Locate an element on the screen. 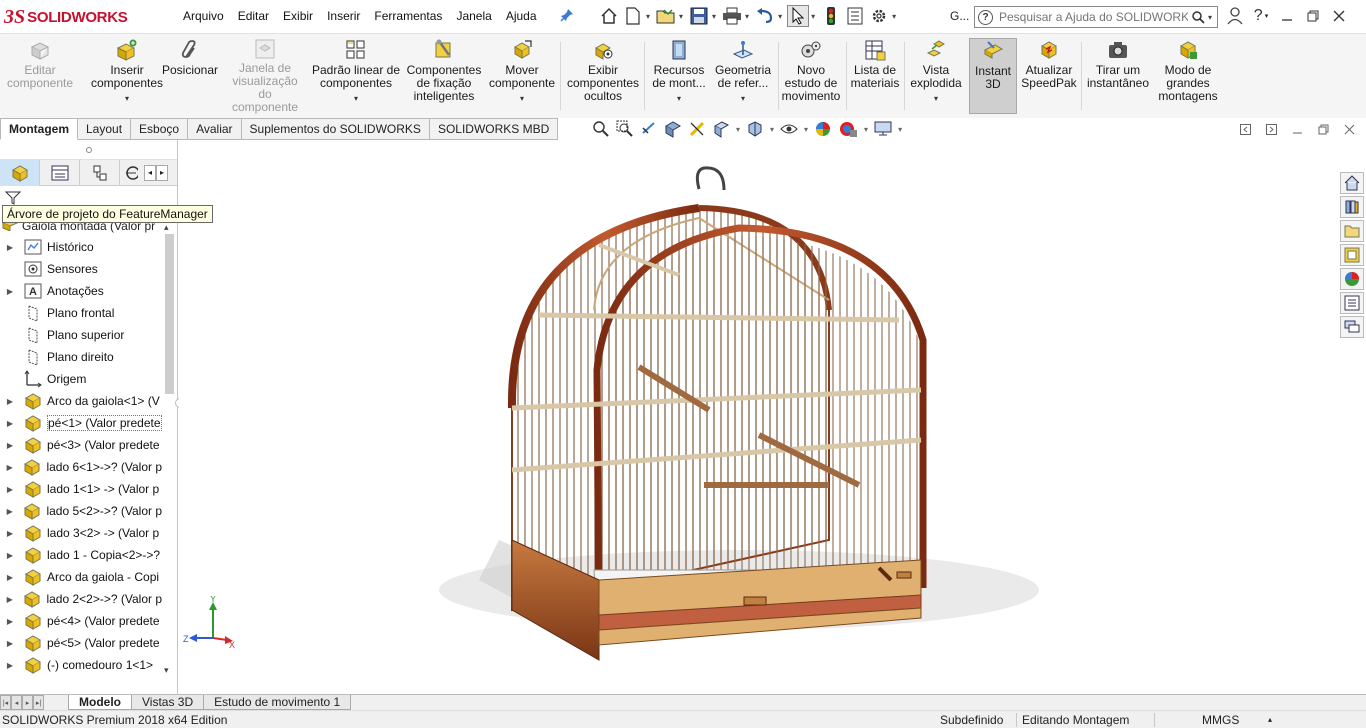 The height and width of the screenshot is (728, 1366). tree-item: ▶ pé<1> (Valor predete is located at coordinates (81, 423).